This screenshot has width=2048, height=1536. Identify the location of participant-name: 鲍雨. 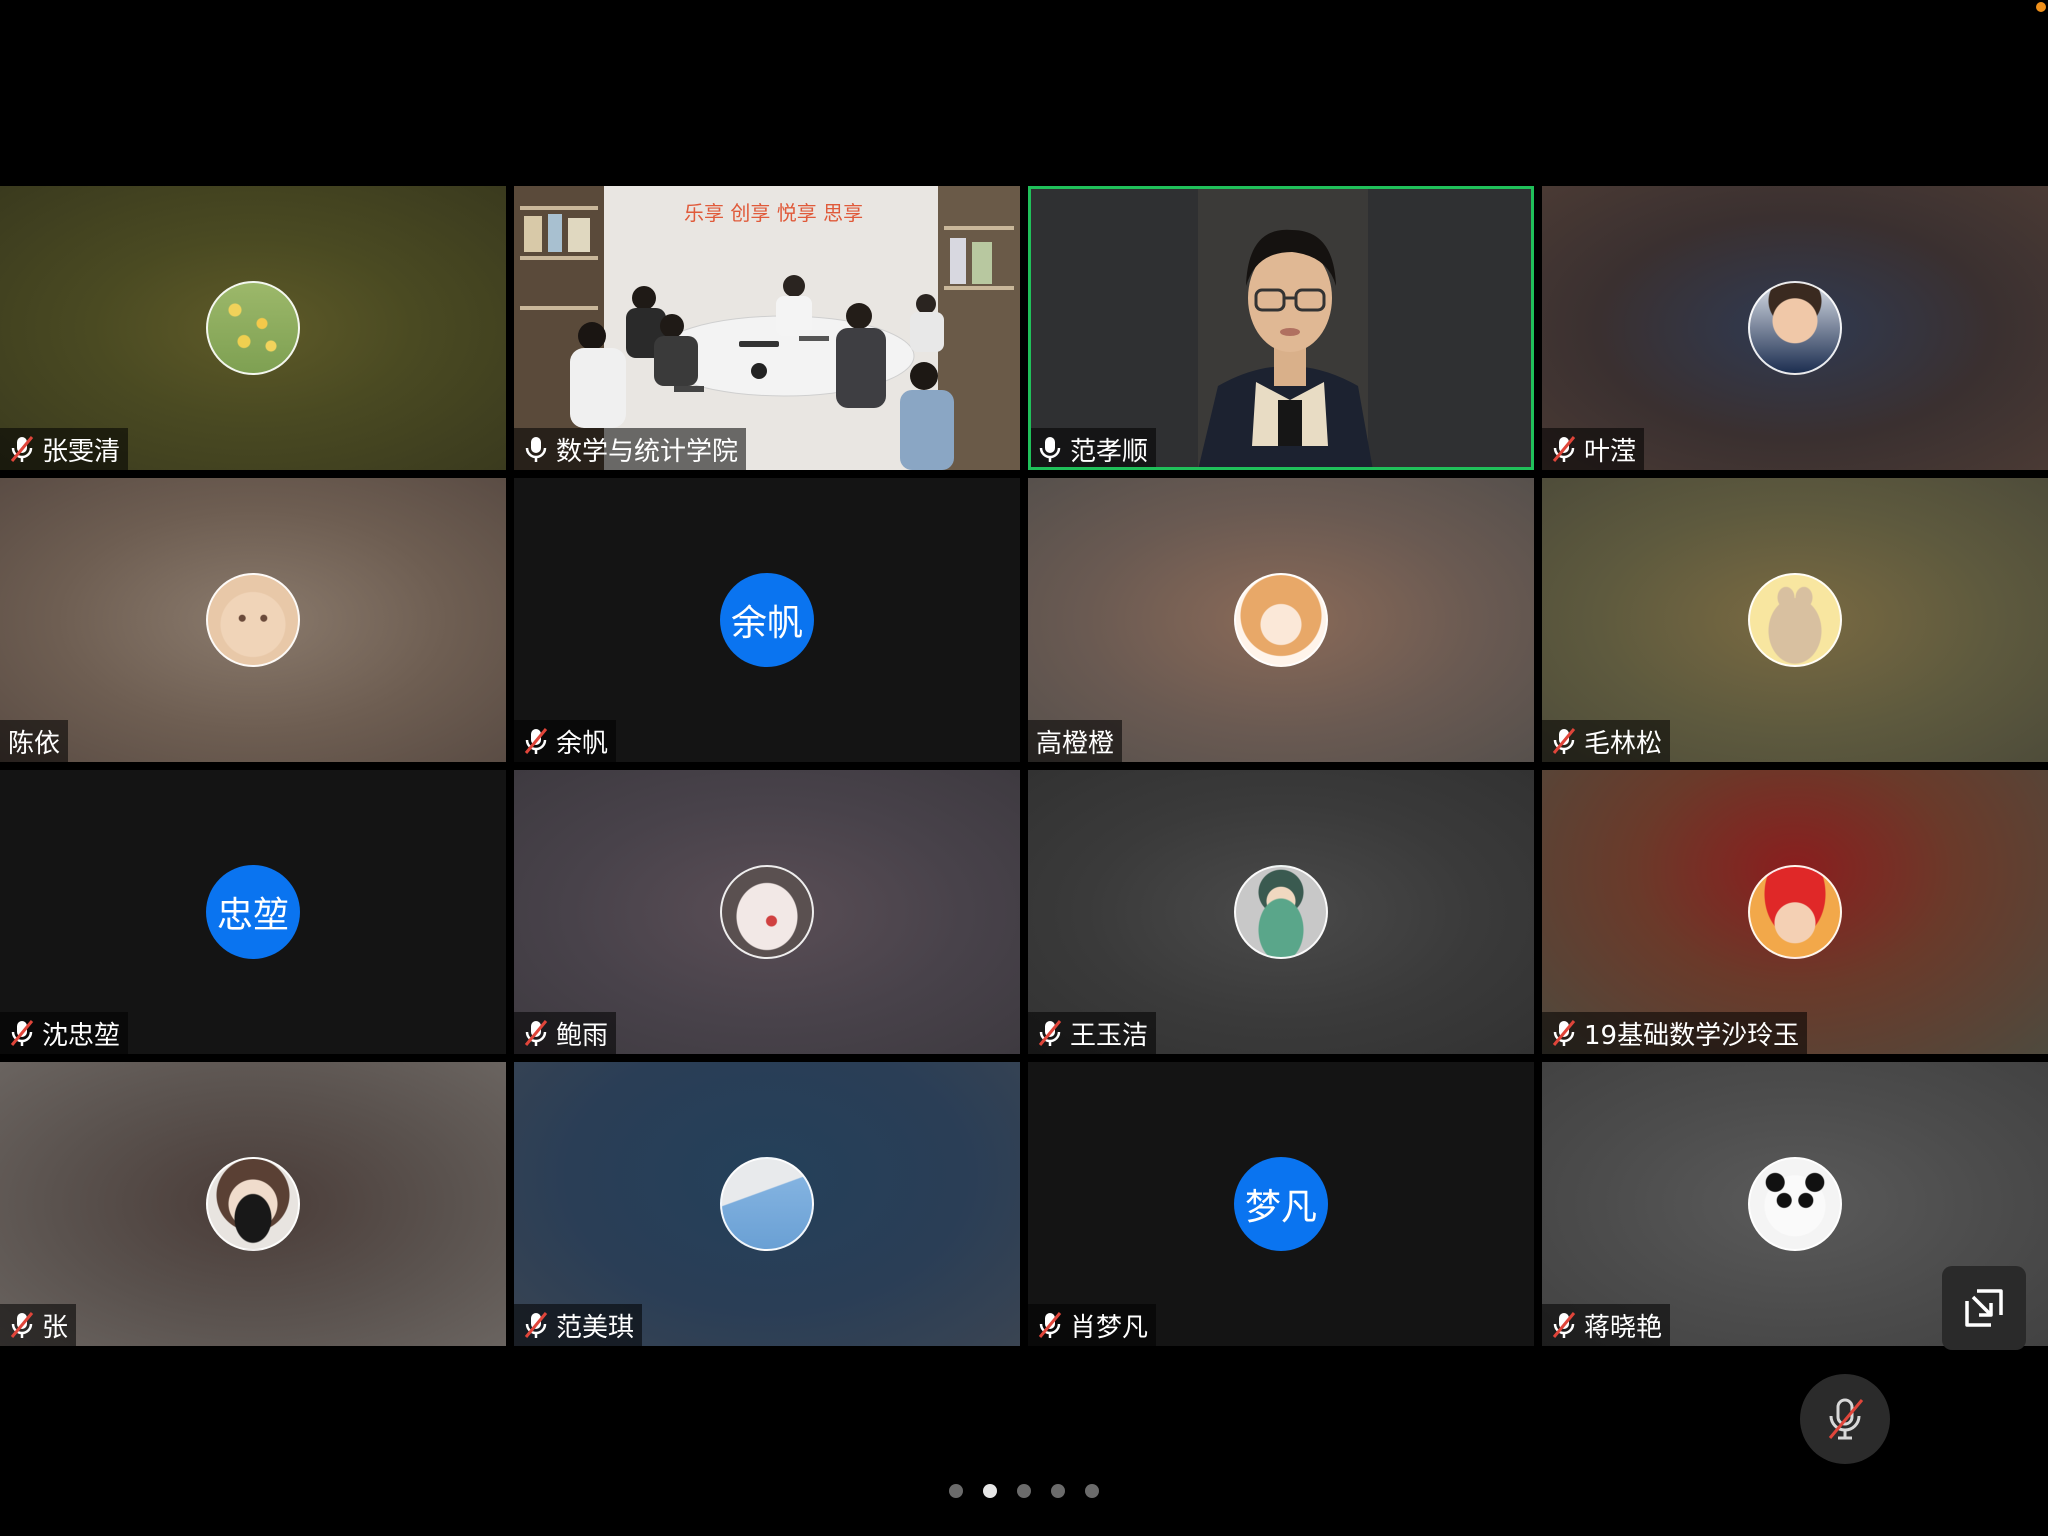
(582, 1035).